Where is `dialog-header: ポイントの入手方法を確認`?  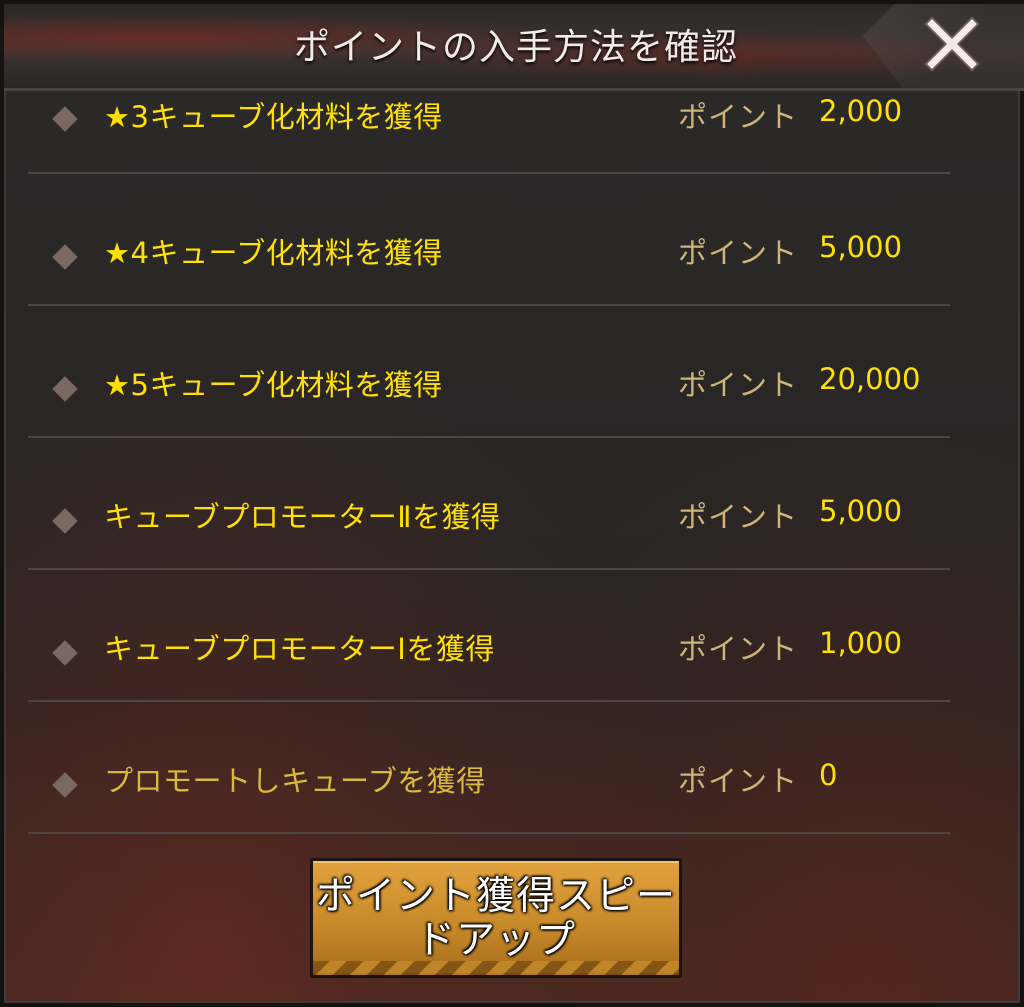
dialog-header: ポイントの入手方法を確認 is located at coordinates (514, 47).